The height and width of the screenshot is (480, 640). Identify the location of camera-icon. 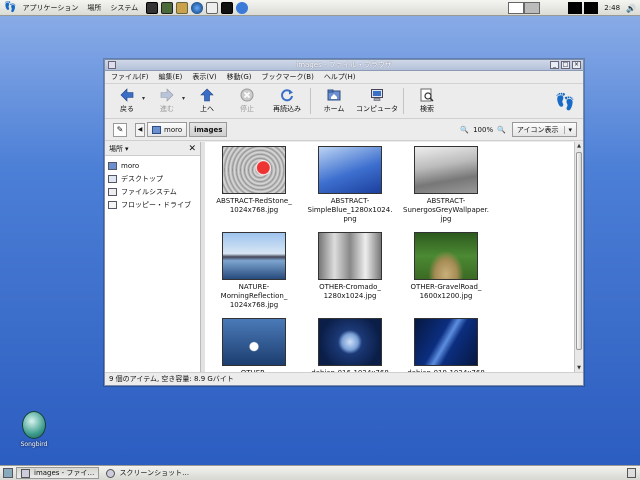
(111, 473).